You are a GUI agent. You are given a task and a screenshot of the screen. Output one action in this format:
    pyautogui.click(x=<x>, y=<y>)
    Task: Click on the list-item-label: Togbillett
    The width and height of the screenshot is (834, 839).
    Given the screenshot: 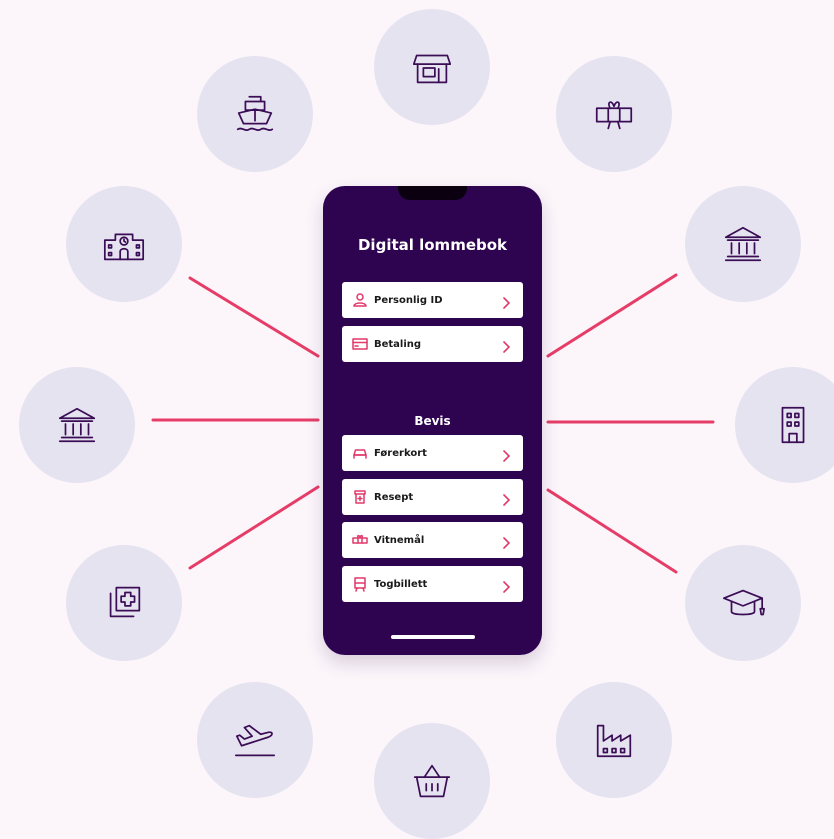 What is the action you would take?
    pyautogui.click(x=401, y=584)
    